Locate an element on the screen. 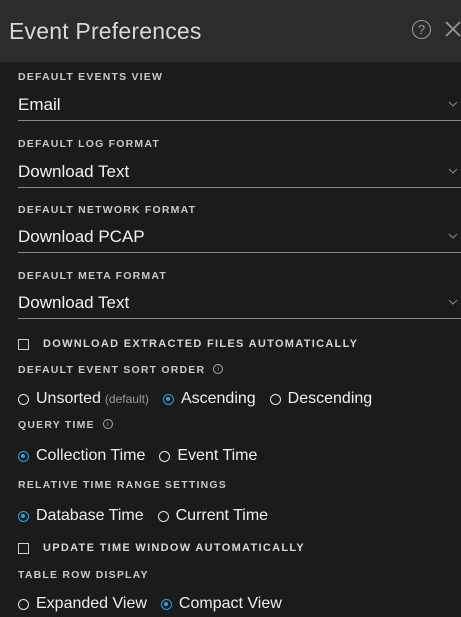  radio-unsorted: Unsorted (default) is located at coordinates (83, 399).